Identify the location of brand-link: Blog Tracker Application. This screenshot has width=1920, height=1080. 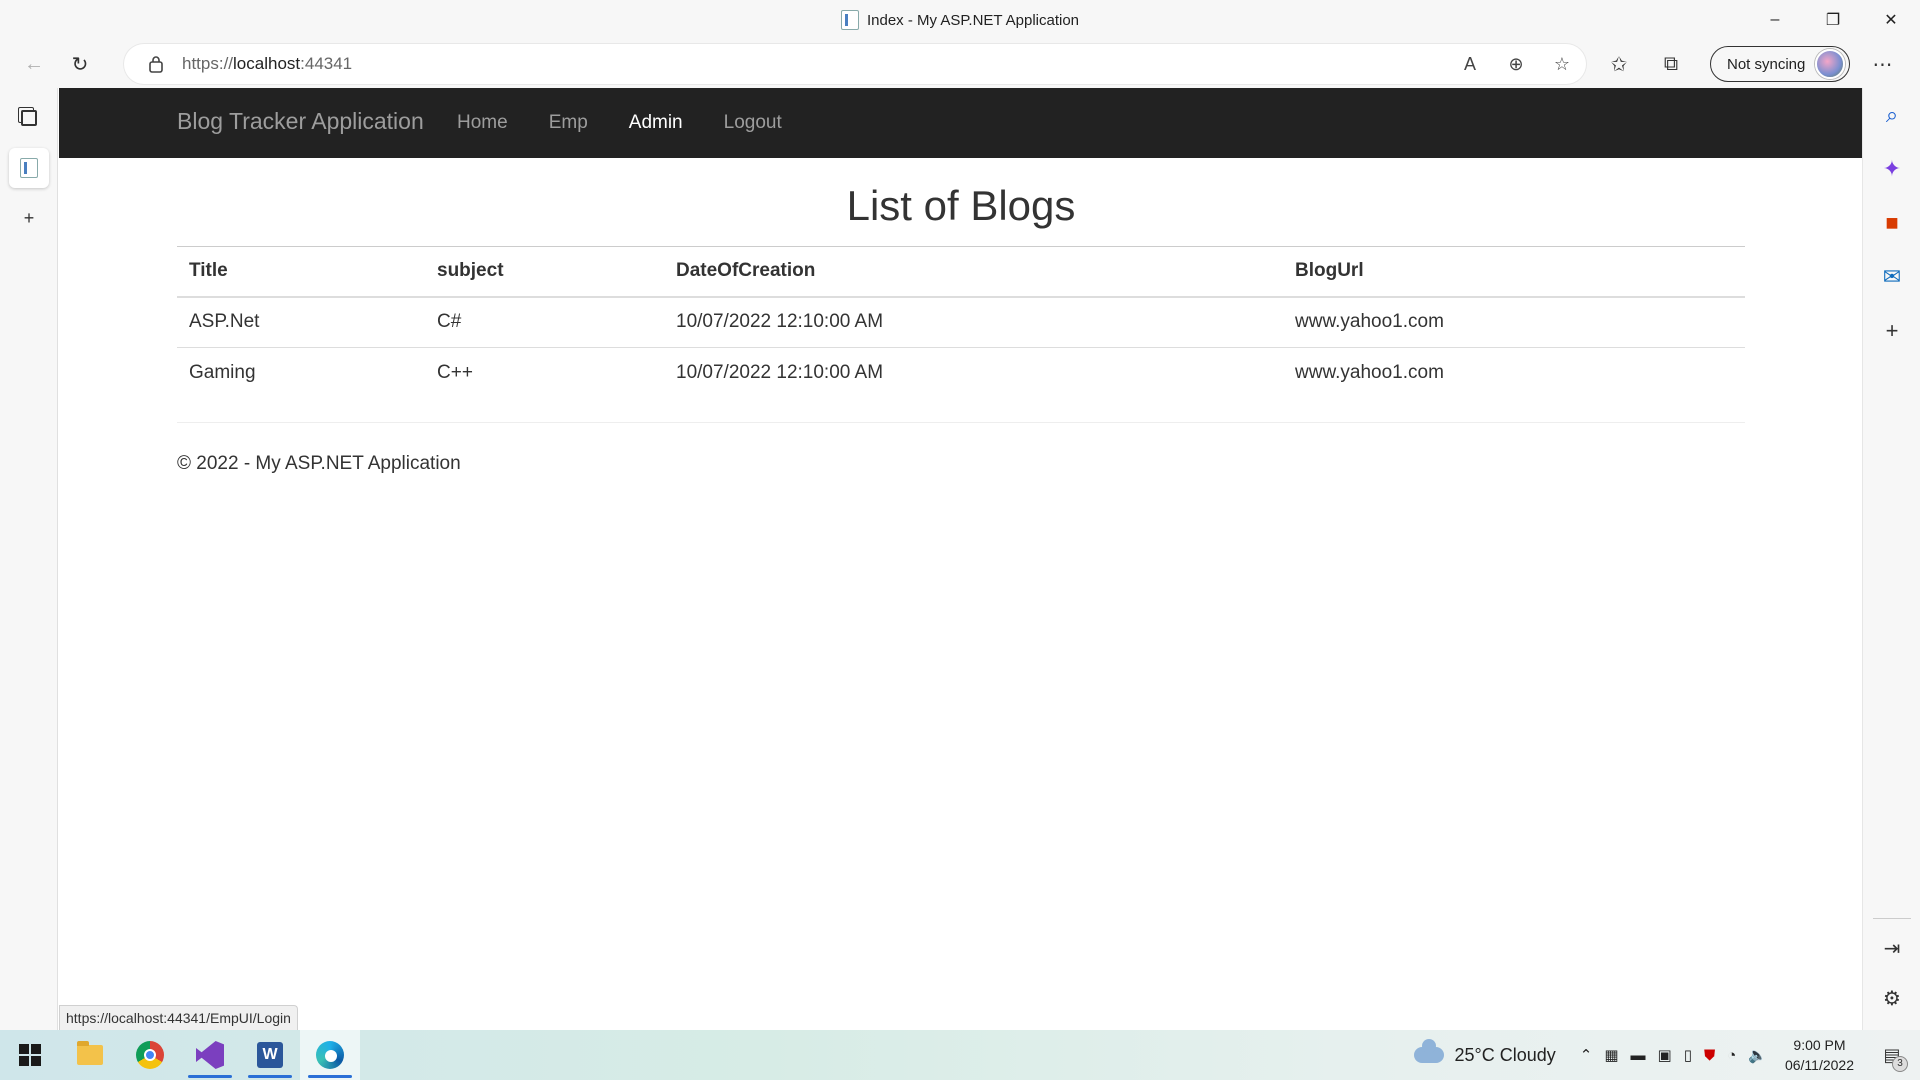
(300, 121).